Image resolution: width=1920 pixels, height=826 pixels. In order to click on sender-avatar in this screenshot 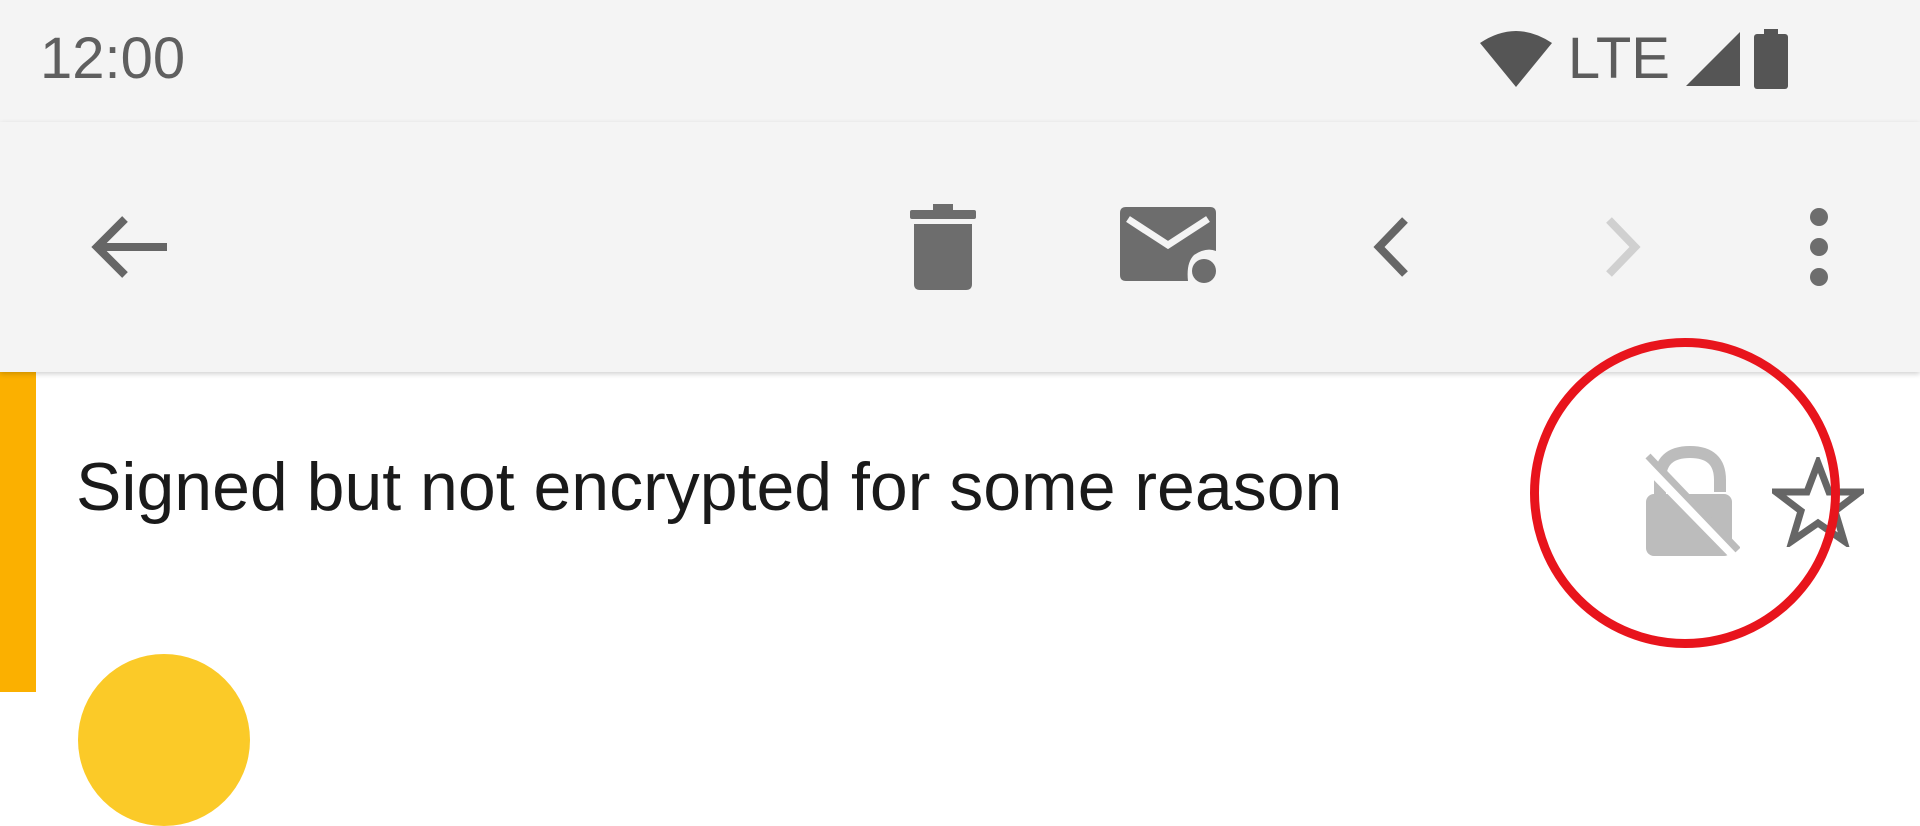, I will do `click(164, 740)`.